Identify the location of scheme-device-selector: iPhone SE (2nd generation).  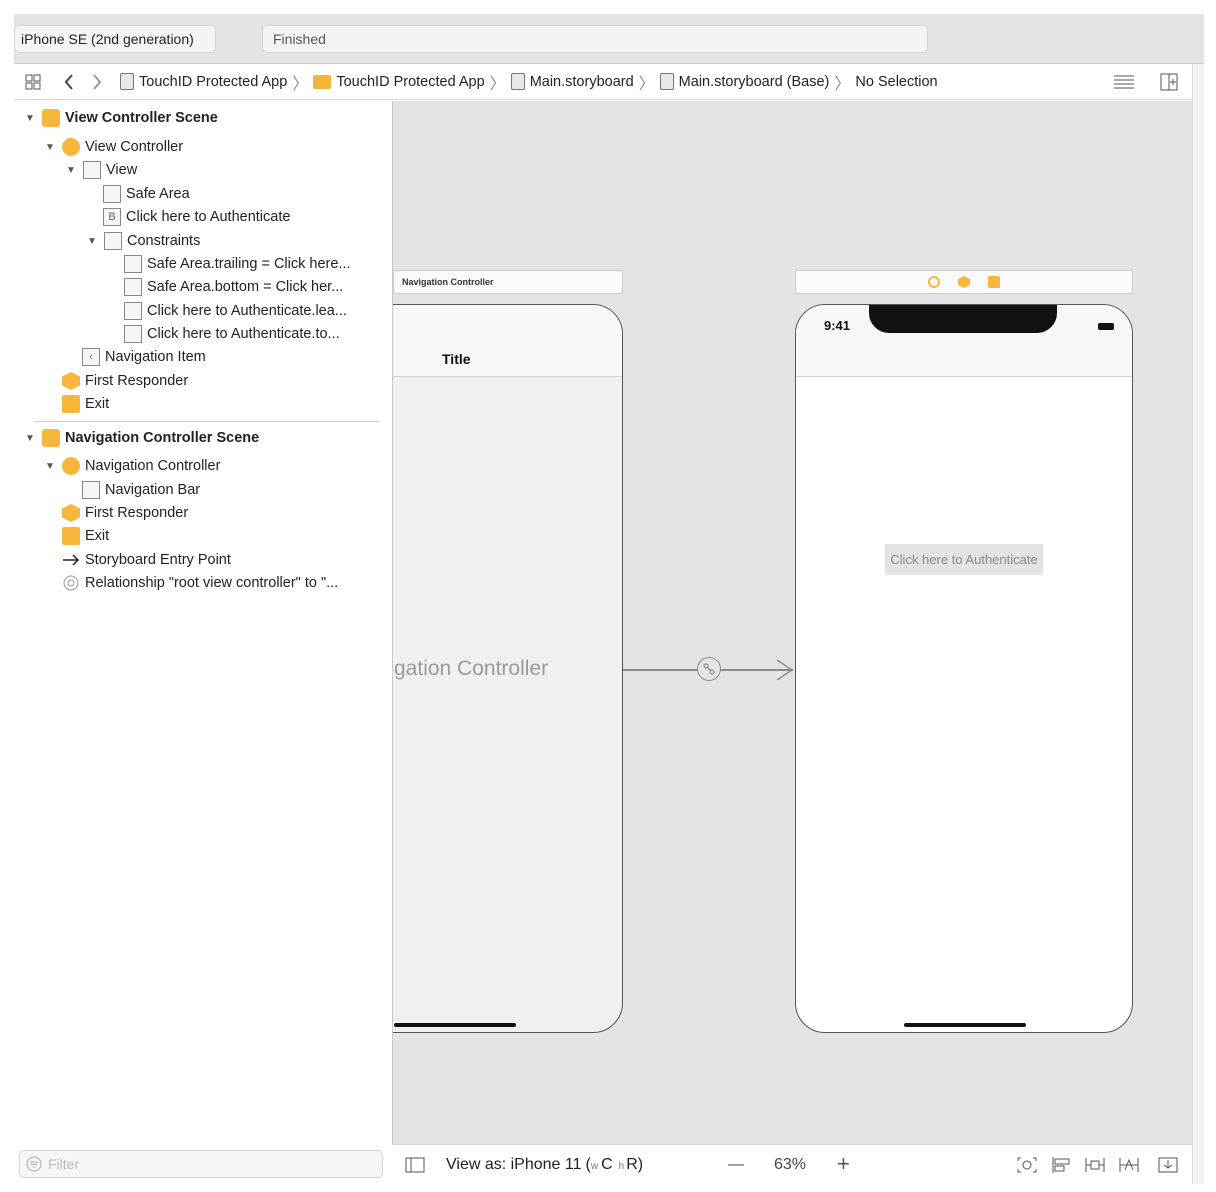
(115, 39).